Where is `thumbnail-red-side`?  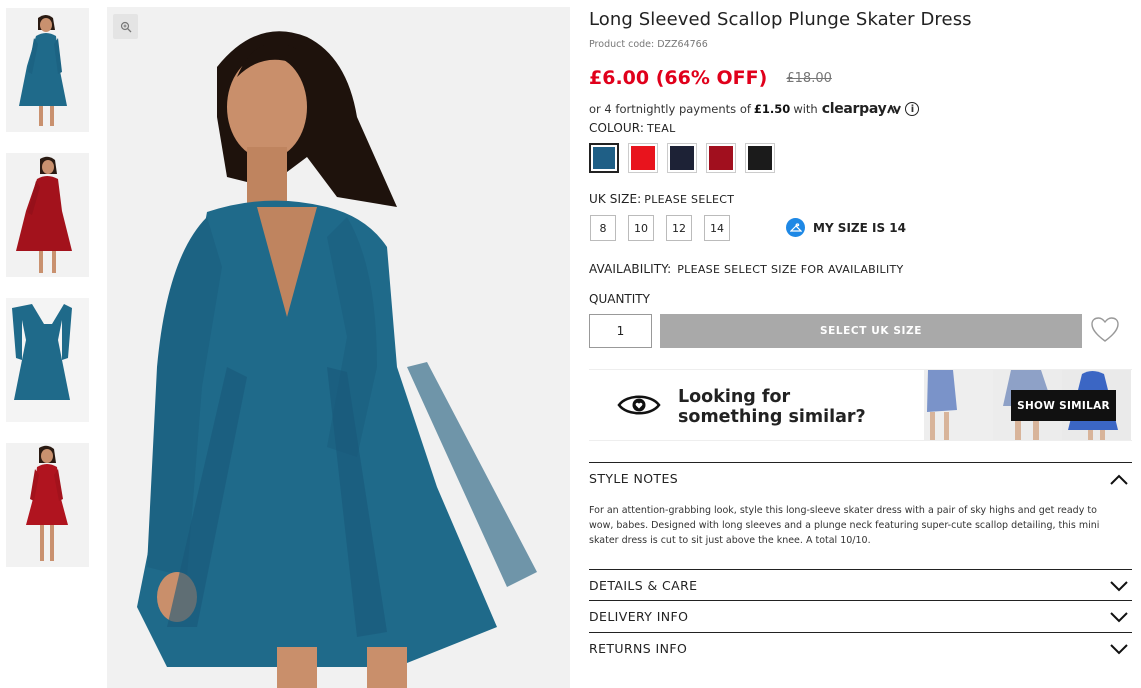
thumbnail-red-side is located at coordinates (47, 215).